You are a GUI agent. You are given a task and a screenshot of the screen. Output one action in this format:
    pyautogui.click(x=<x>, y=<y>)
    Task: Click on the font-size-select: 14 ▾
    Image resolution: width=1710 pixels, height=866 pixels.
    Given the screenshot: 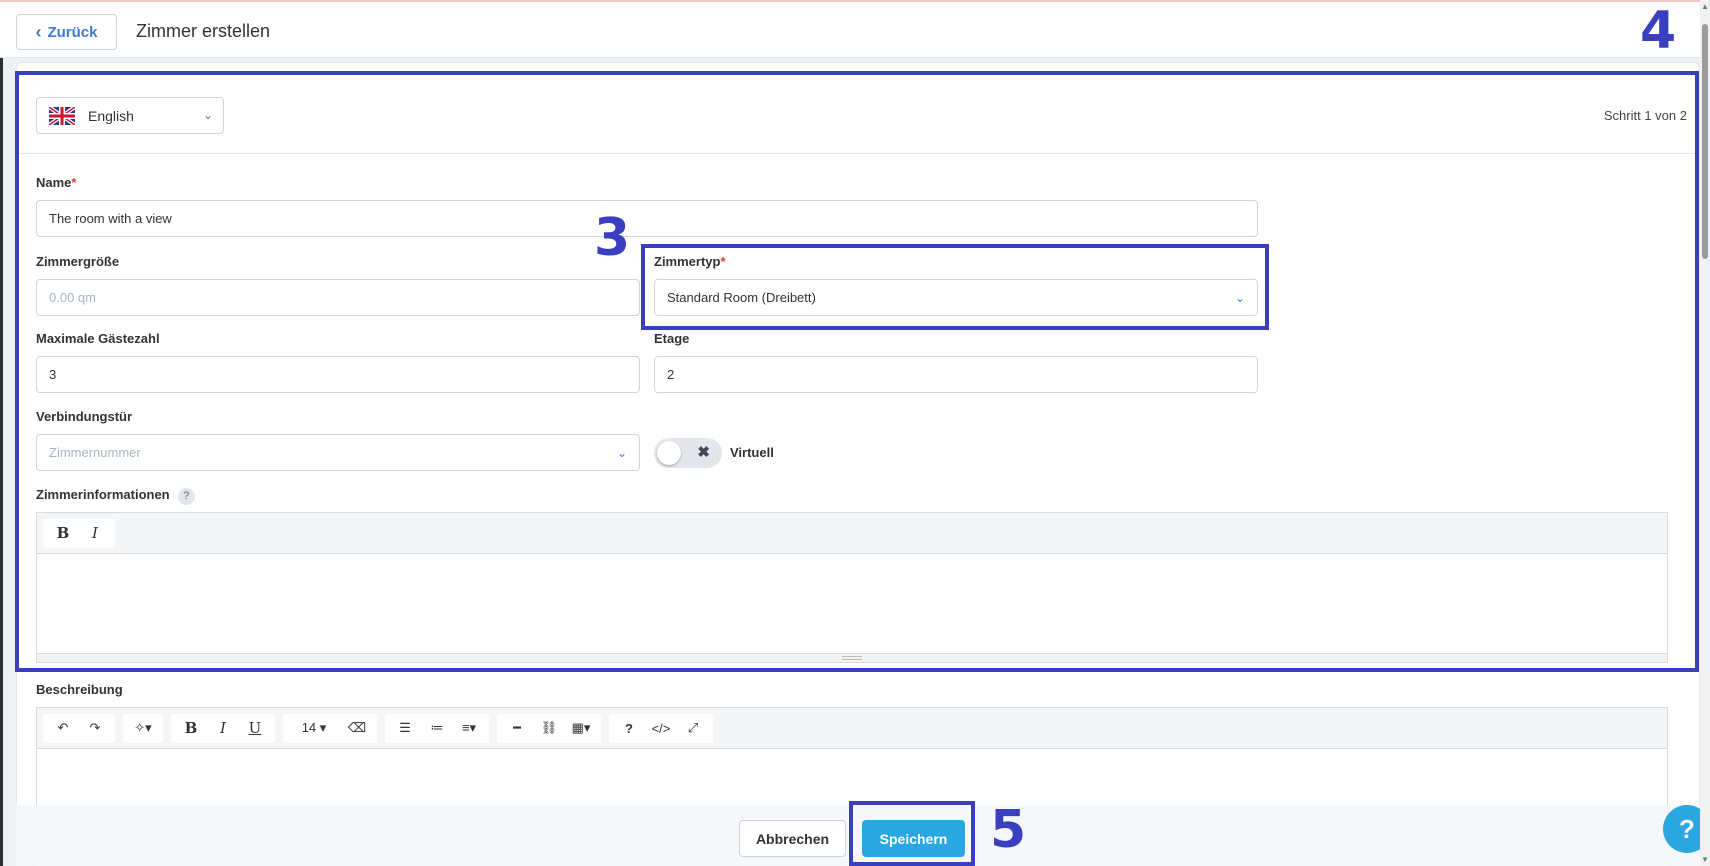 What is the action you would take?
    pyautogui.click(x=314, y=728)
    